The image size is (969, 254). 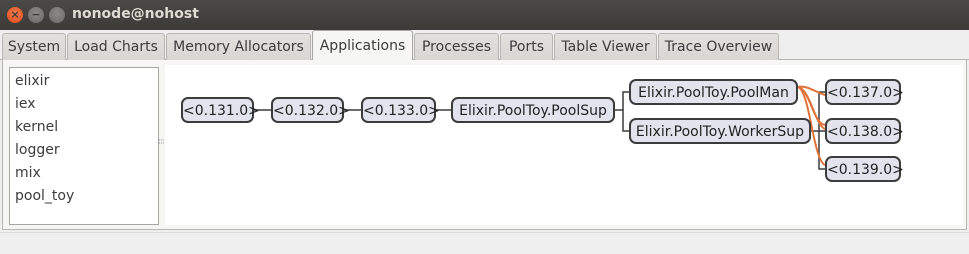 I want to click on process-node: Elixir.PoolToy.PoolMan, so click(x=713, y=92).